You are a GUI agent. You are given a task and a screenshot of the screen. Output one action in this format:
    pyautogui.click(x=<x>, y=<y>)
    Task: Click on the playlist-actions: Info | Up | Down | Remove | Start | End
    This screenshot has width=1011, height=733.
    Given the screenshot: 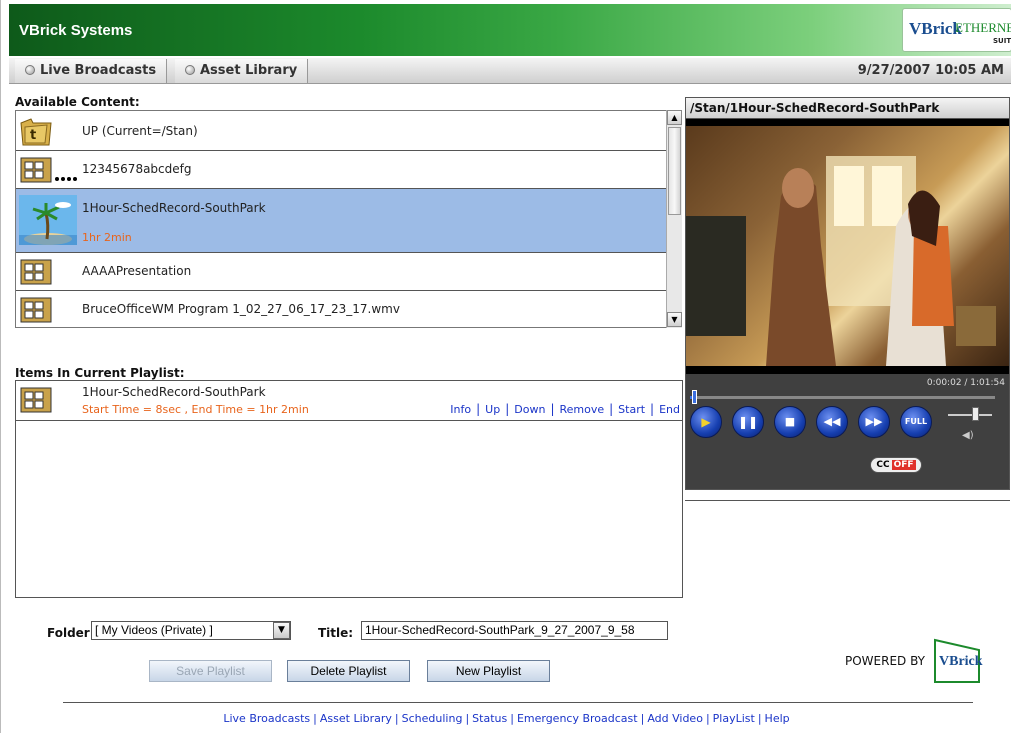 What is the action you would take?
    pyautogui.click(x=565, y=409)
    